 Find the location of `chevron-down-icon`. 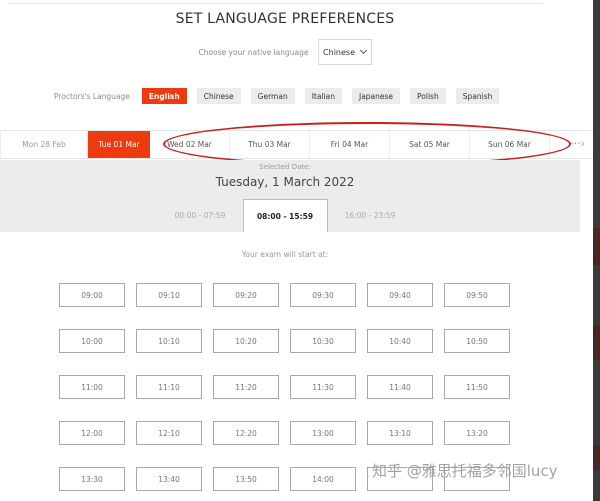

chevron-down-icon is located at coordinates (363, 50).